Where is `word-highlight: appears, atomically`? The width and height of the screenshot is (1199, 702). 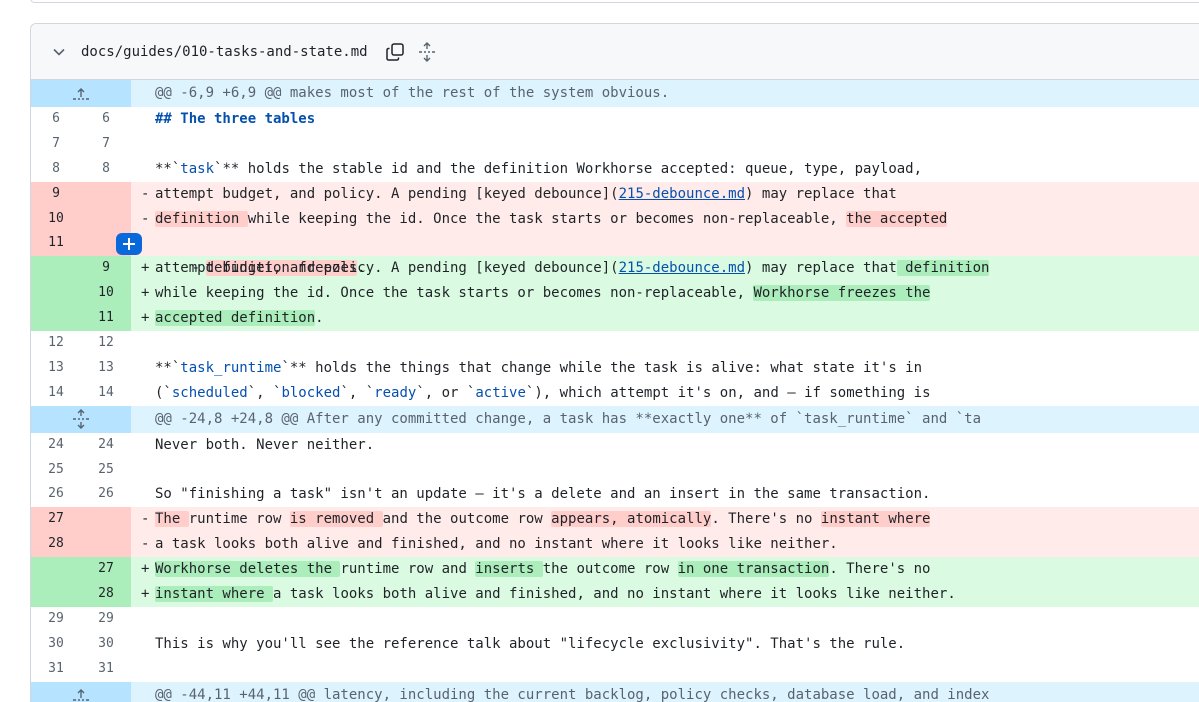
word-highlight: appears, atomically is located at coordinates (631, 519).